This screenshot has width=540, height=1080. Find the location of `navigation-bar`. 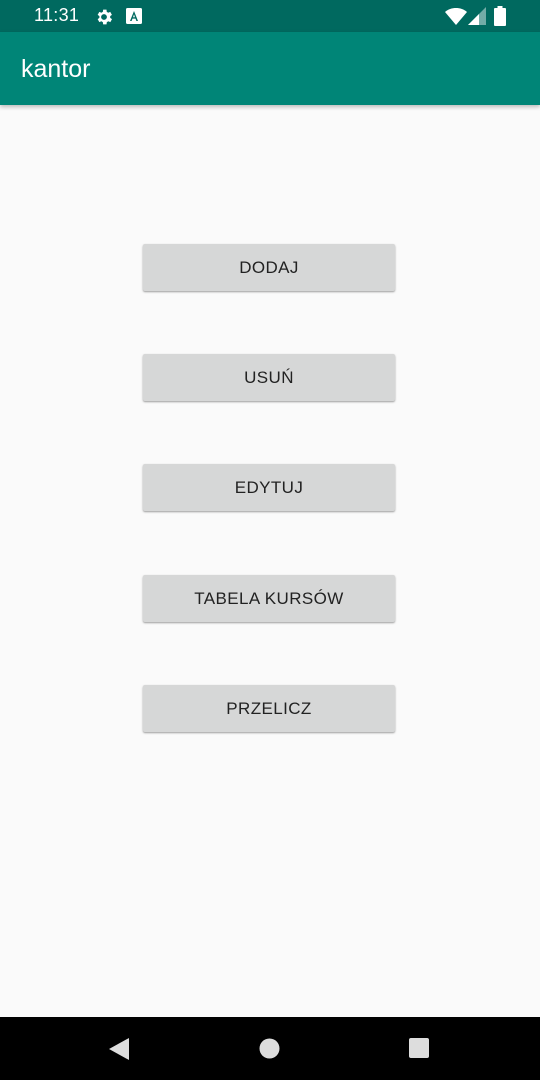

navigation-bar is located at coordinates (270, 1048).